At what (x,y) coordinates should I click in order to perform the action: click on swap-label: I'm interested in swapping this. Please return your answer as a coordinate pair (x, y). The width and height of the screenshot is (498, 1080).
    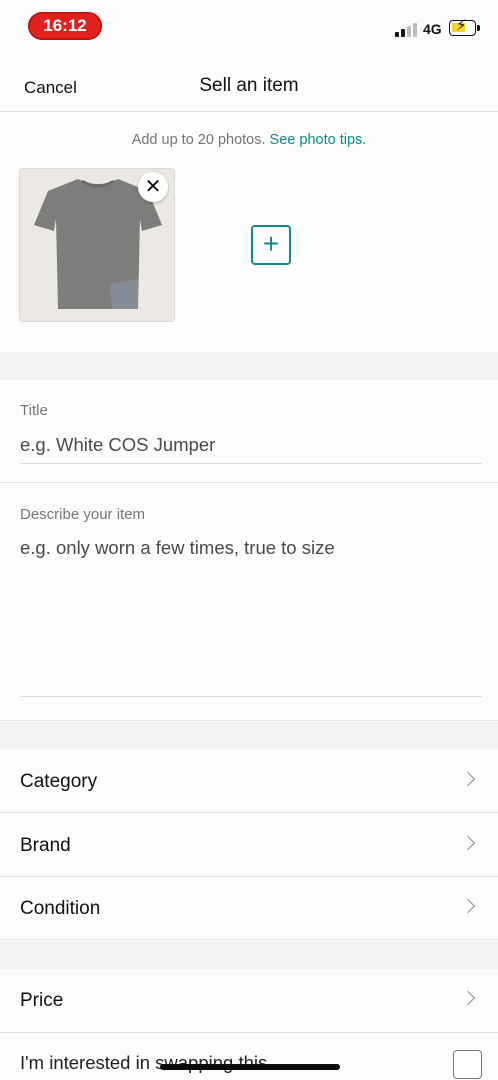
    Looking at the image, I should click on (144, 1062).